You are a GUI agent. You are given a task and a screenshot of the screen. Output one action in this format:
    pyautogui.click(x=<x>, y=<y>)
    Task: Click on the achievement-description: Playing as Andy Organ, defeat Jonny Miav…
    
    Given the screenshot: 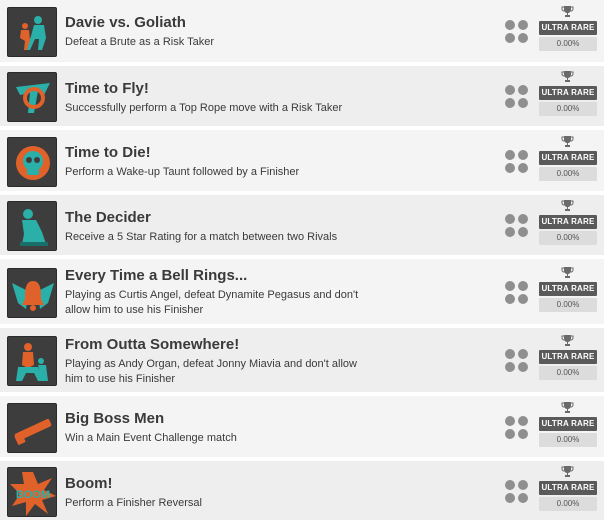 What is the action you would take?
    pyautogui.click(x=211, y=371)
    